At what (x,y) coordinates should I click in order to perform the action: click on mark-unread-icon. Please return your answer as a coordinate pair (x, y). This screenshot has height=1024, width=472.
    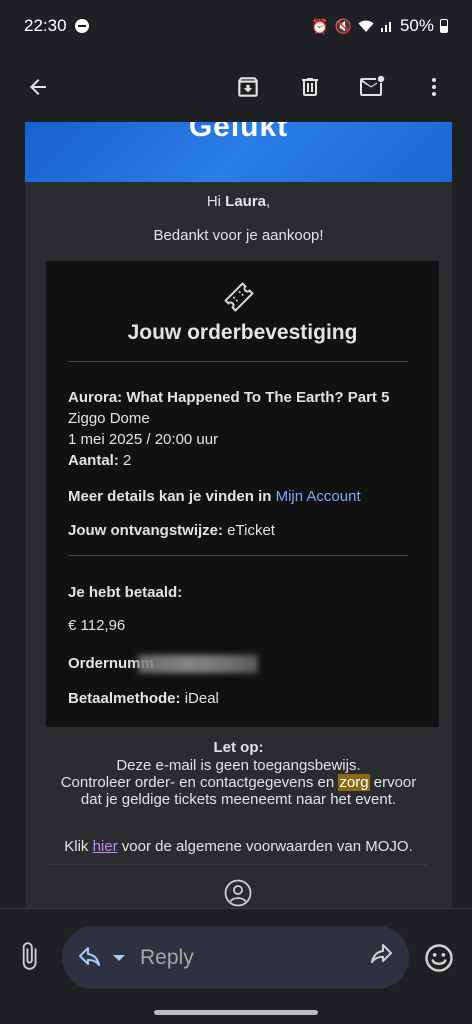
    Looking at the image, I should click on (372, 85).